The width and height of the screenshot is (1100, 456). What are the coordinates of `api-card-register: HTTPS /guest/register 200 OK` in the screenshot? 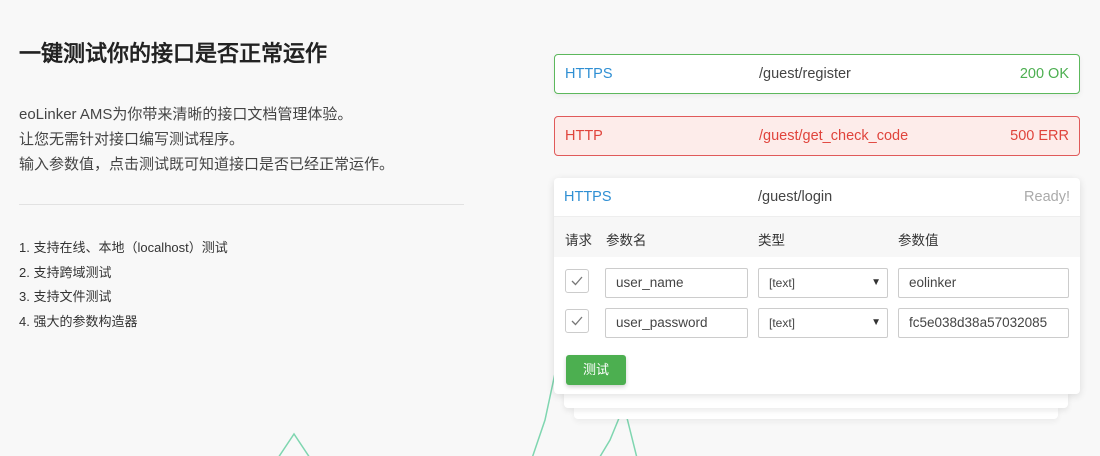 It's located at (817, 74).